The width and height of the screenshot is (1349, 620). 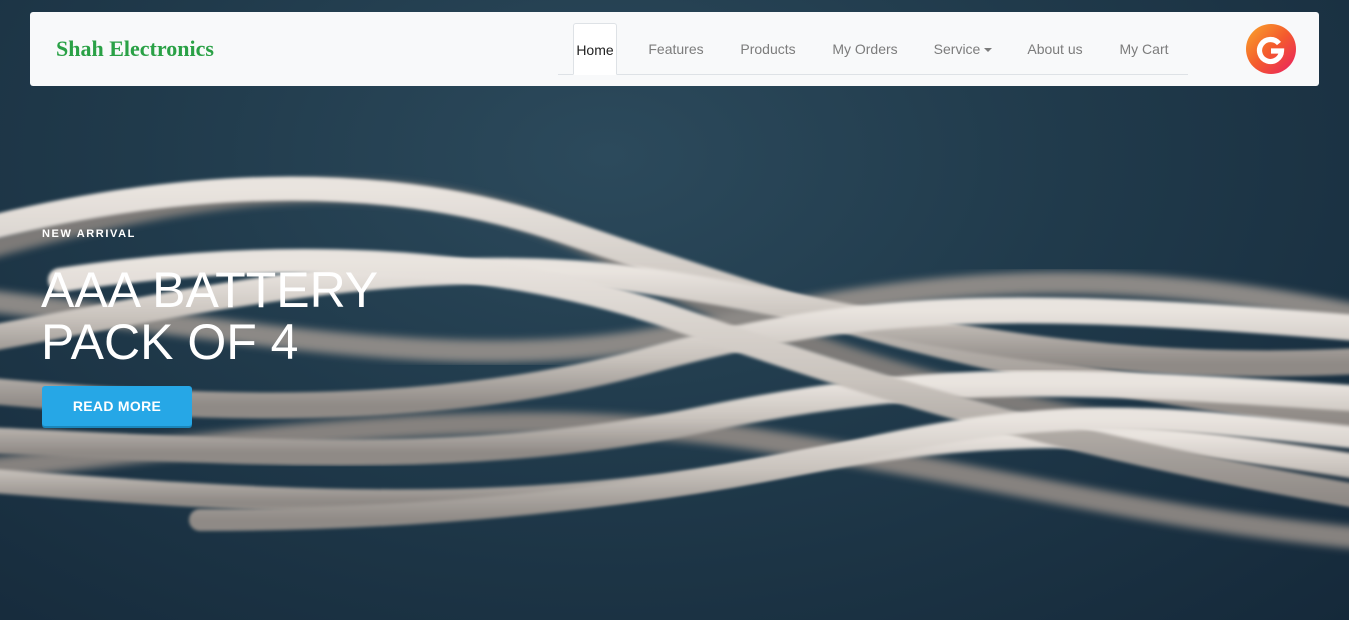 What do you see at coordinates (865, 49) in the screenshot?
I see `nav-item-my-orders: My Orders` at bounding box center [865, 49].